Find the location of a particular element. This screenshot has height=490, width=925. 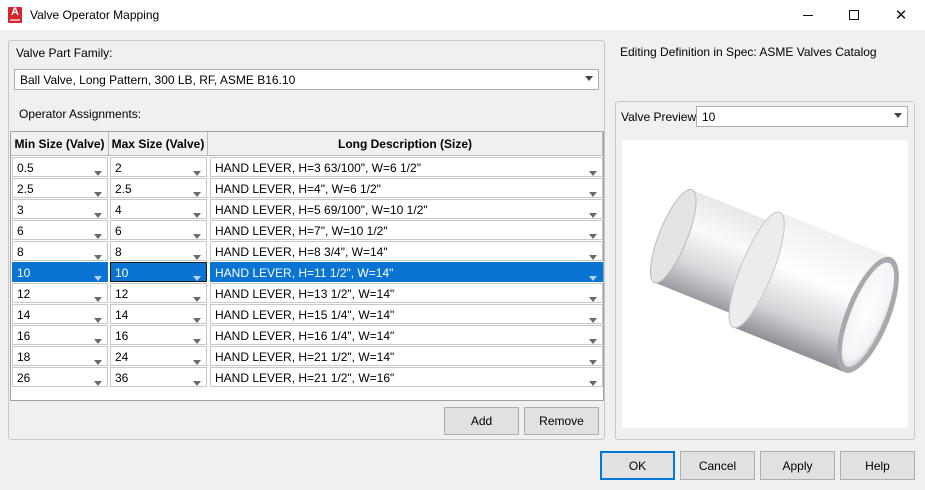

table-row: 18 24 HAND LEVER, H=21 1/2", W=14" is located at coordinates (307, 356).